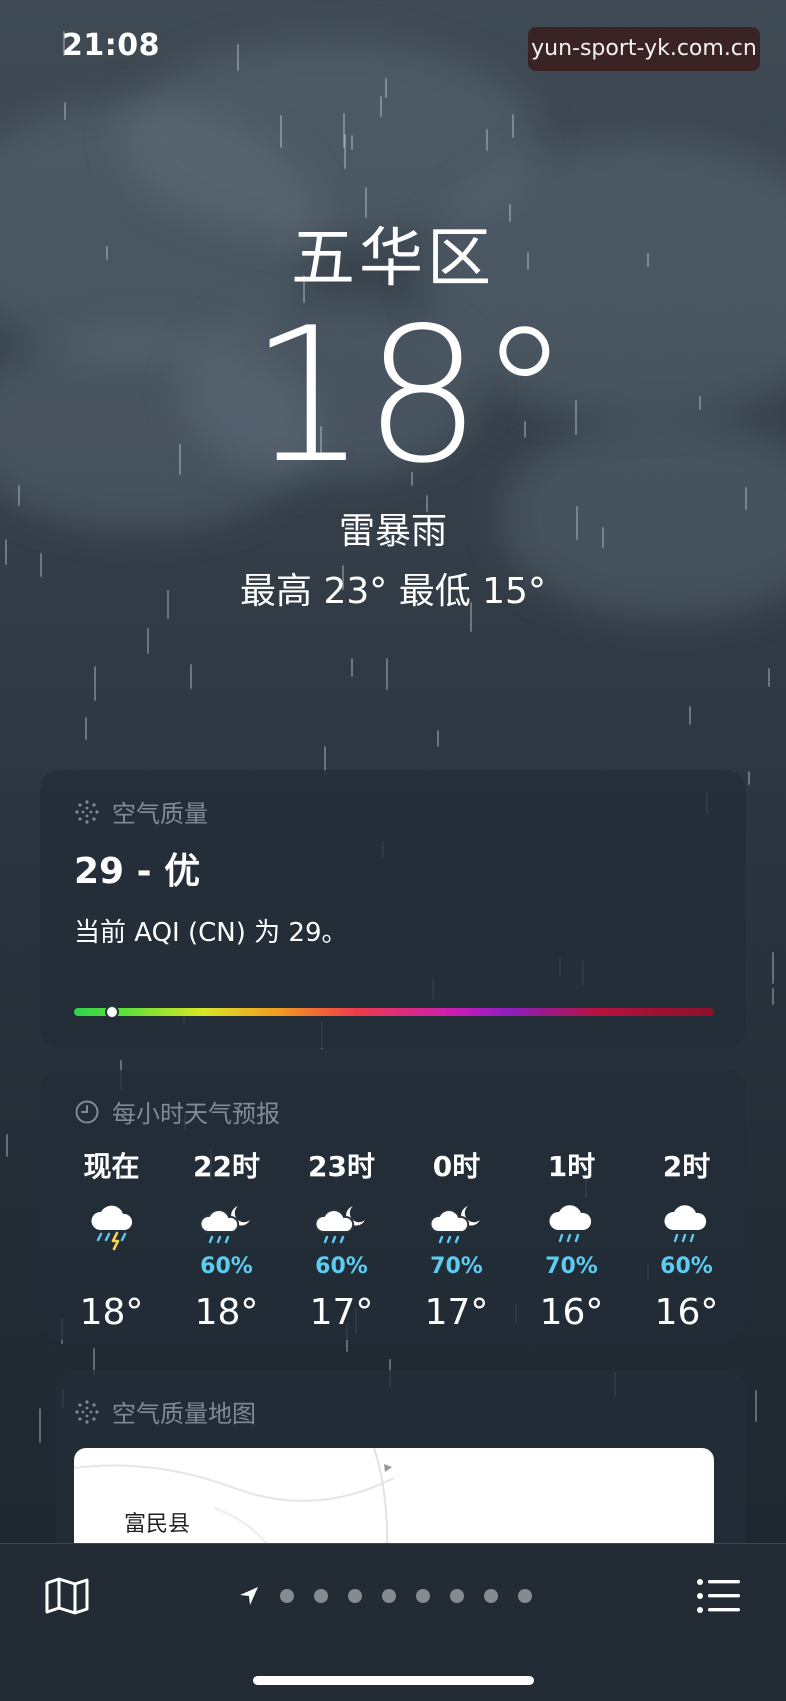  I want to click on hour-time: 现在, so click(111, 1166).